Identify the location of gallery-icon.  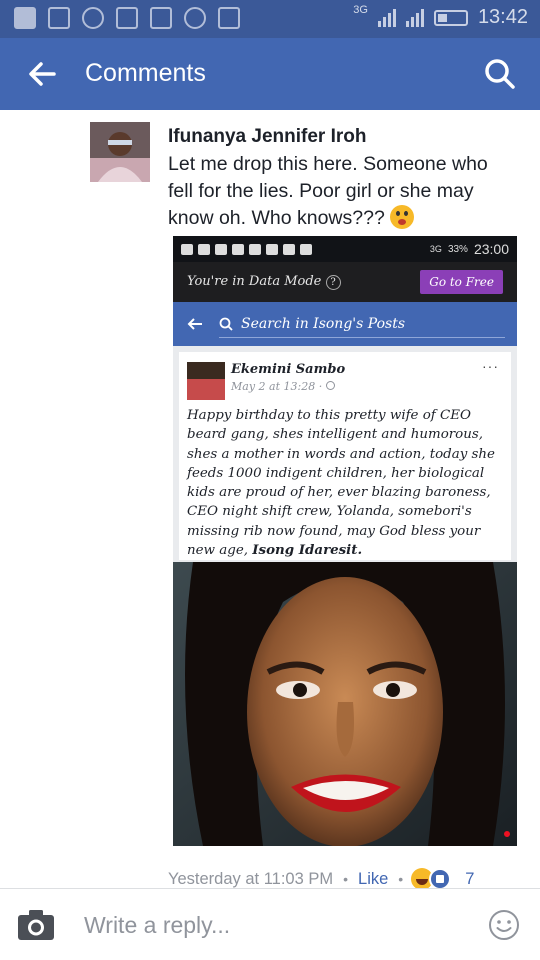
(59, 18).